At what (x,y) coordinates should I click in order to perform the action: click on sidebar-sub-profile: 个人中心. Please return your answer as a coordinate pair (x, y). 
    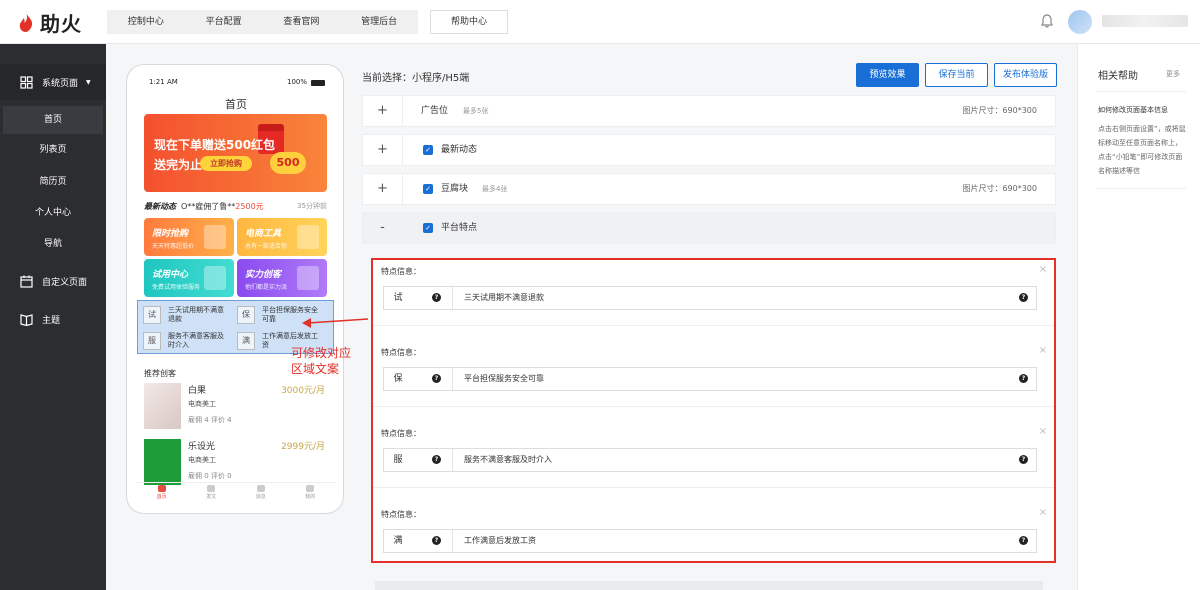
    Looking at the image, I should click on (53, 213).